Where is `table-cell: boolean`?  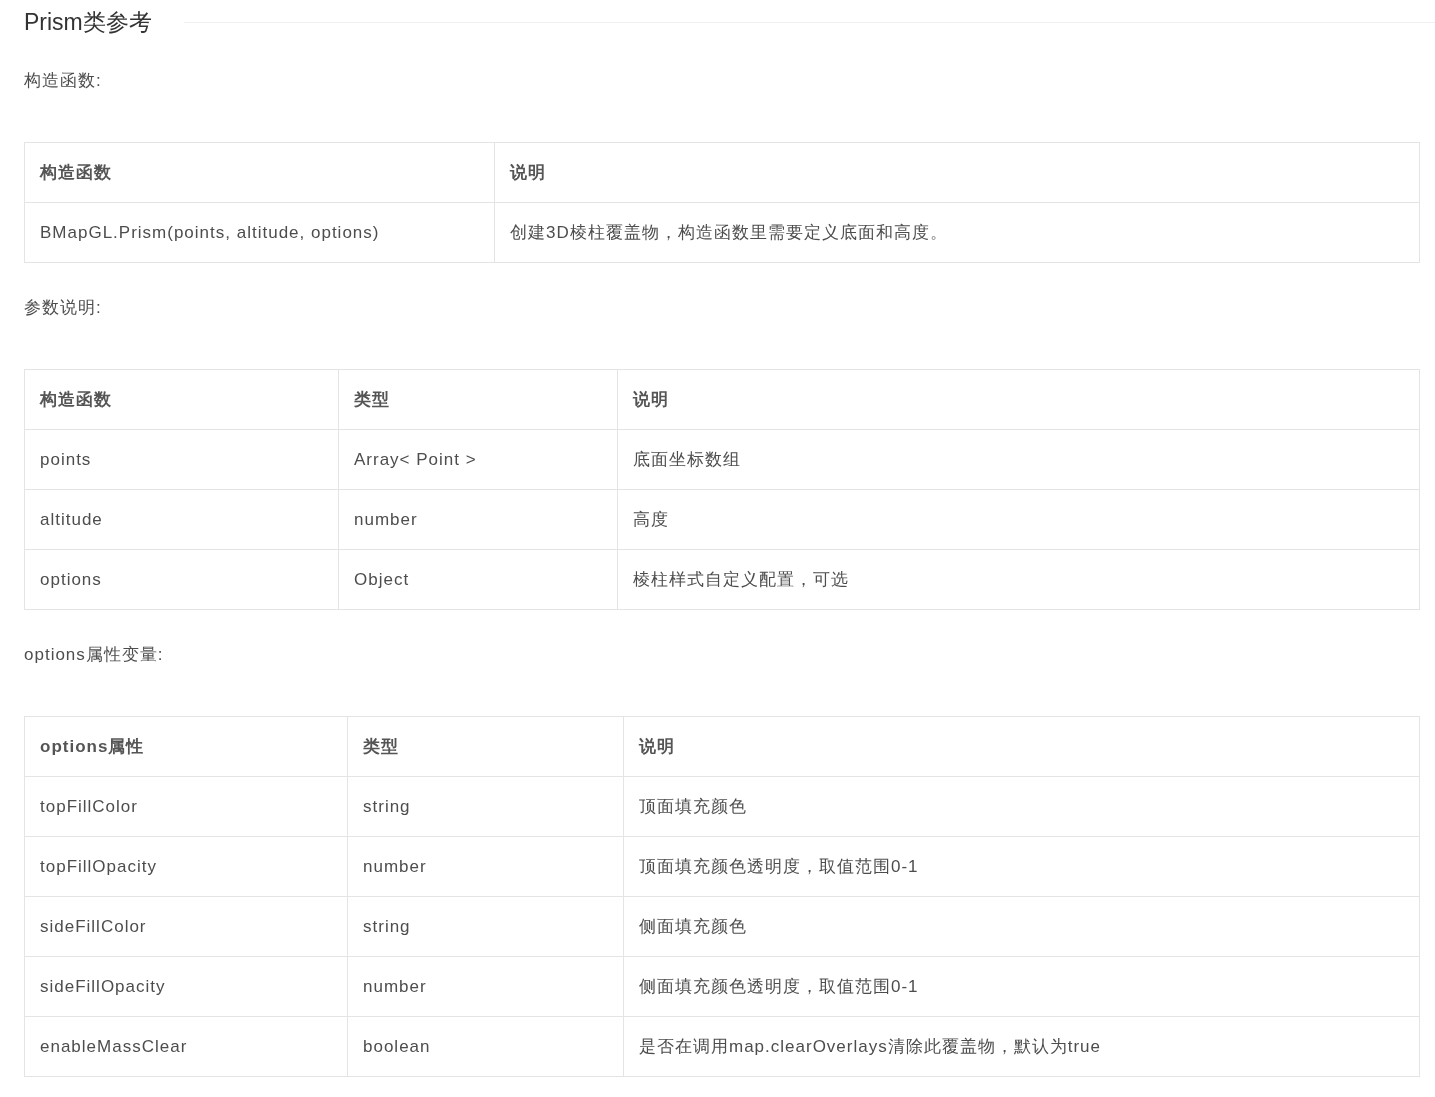 table-cell: boolean is located at coordinates (485, 1046).